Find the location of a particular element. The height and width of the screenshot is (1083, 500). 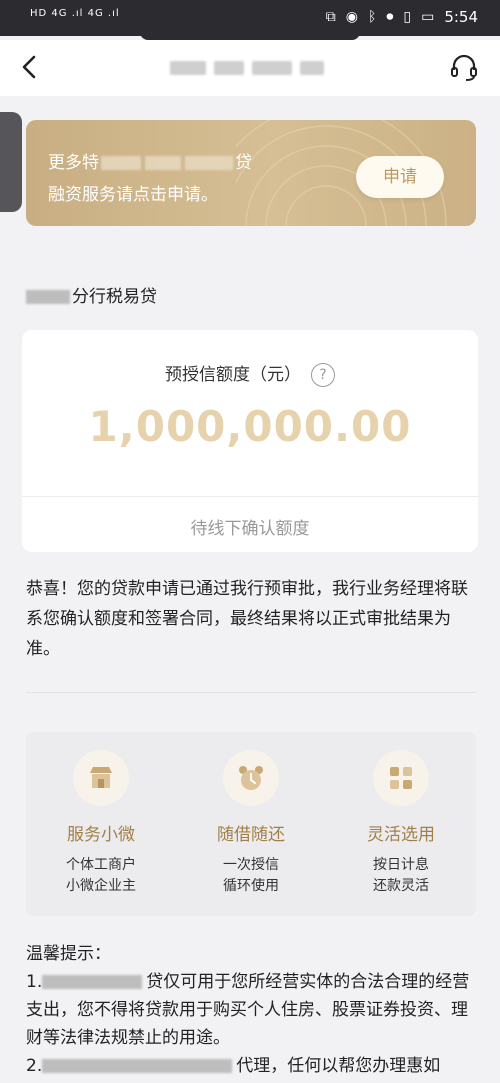

alarm-clock-icon is located at coordinates (251, 778).